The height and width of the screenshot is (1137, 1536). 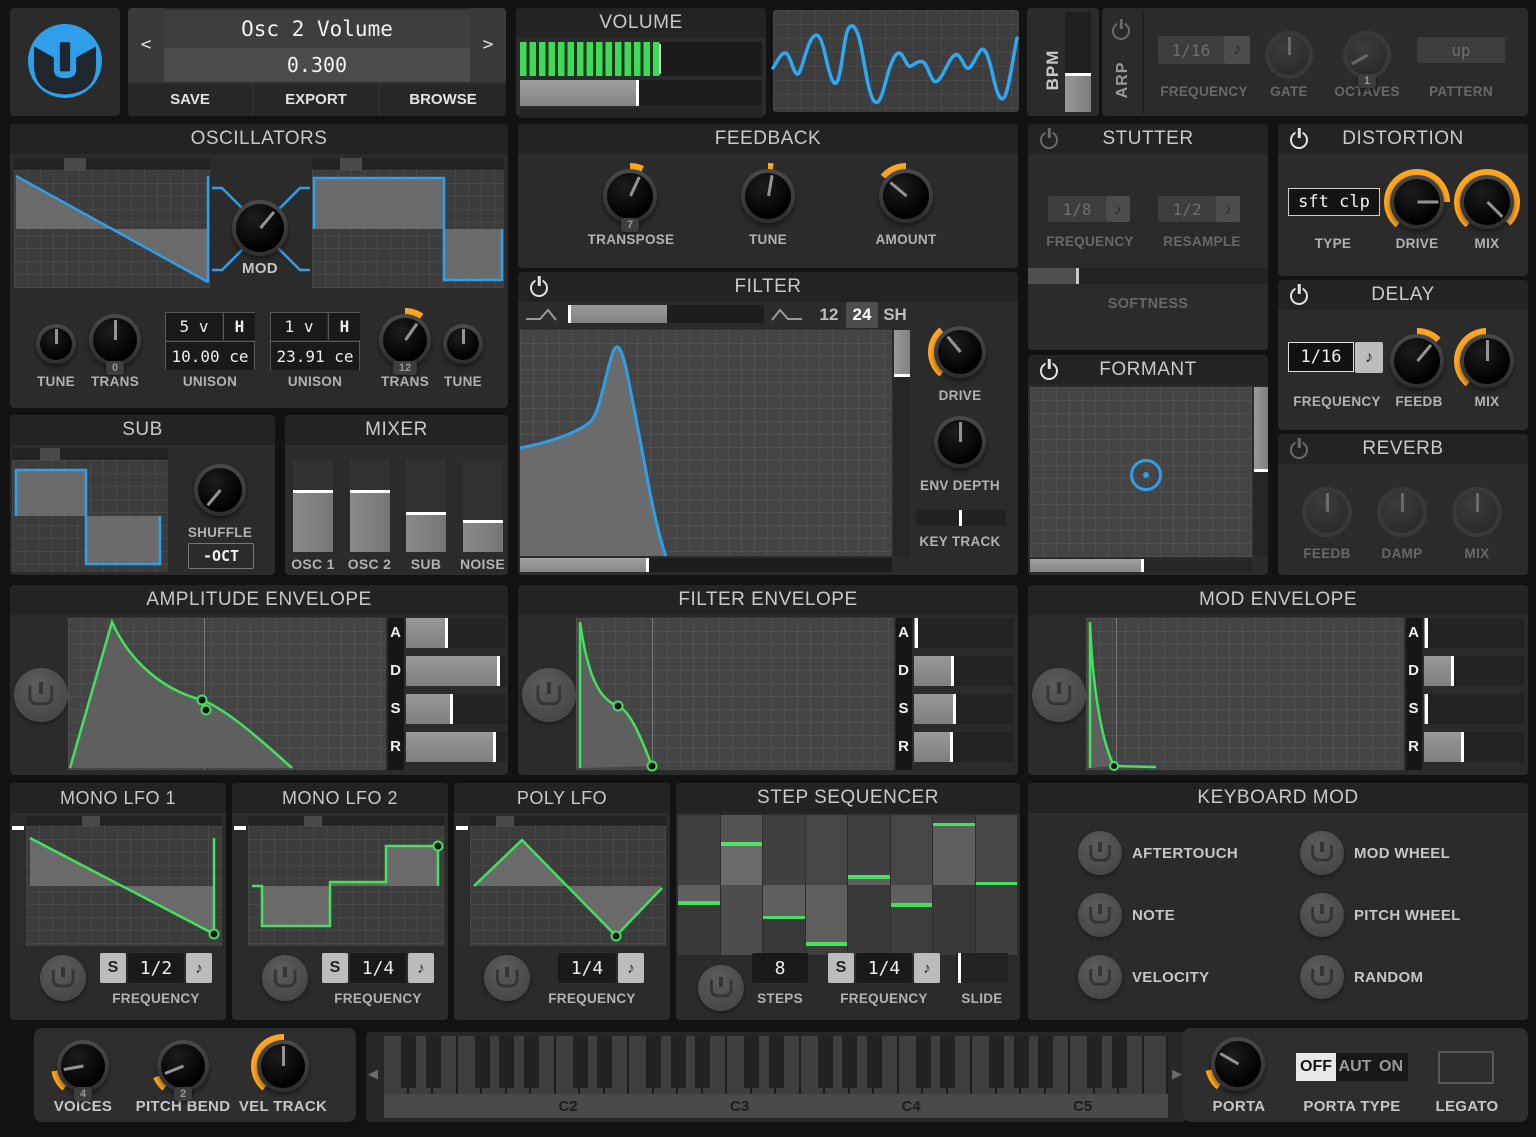 I want to click on step-seq-steps-value: 8, so click(x=780, y=968).